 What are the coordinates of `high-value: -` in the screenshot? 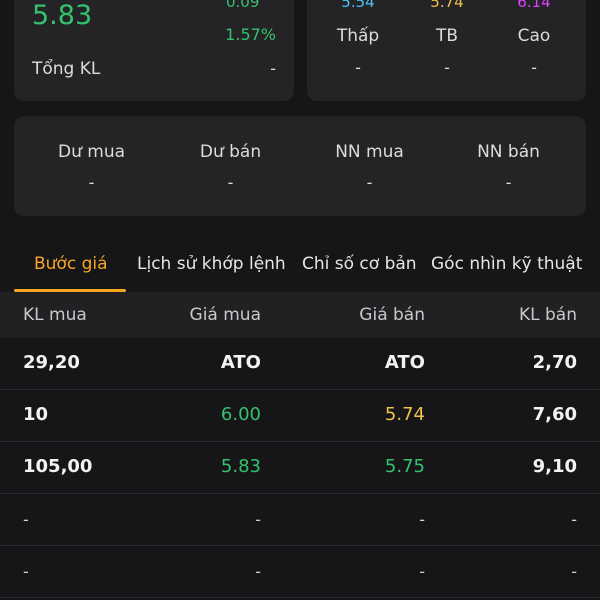 It's located at (534, 67).